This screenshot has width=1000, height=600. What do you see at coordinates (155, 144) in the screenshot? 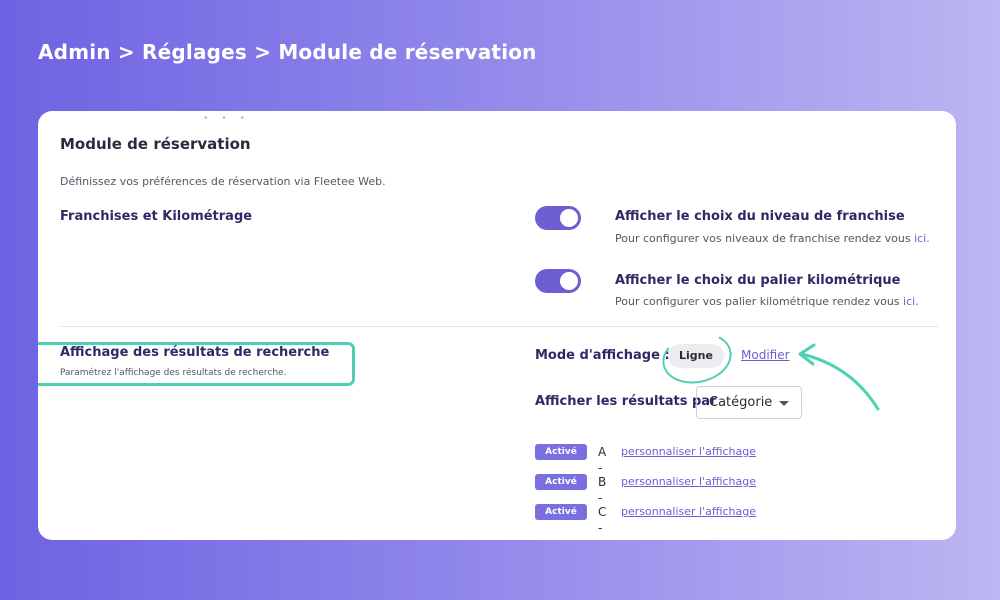
I see `page-title: Module de réservation` at bounding box center [155, 144].